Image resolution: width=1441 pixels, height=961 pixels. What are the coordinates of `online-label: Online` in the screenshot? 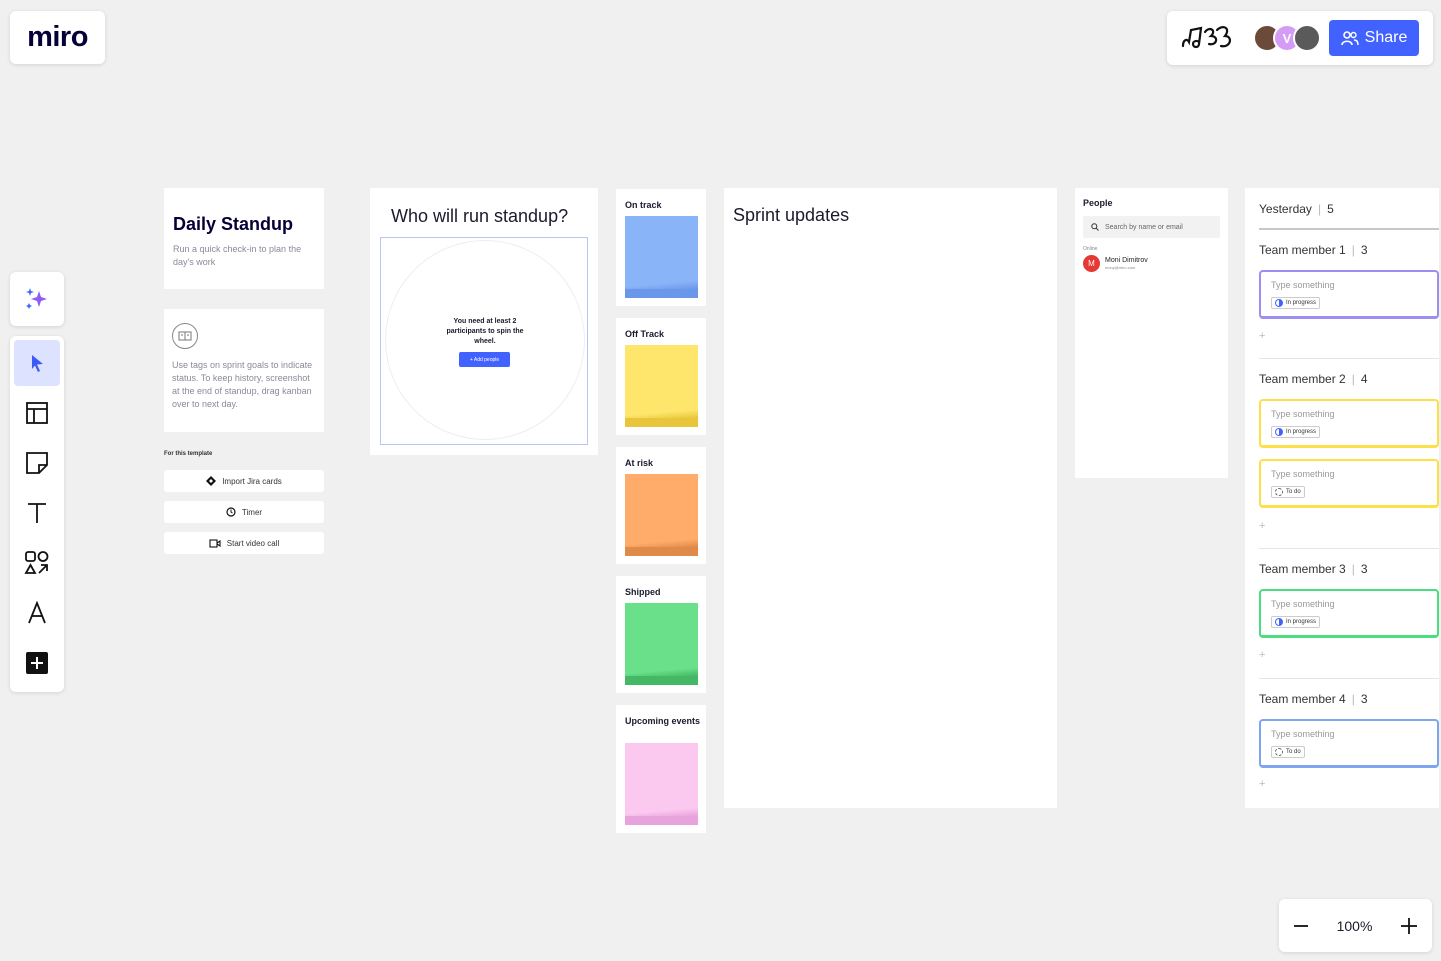 It's located at (1090, 249).